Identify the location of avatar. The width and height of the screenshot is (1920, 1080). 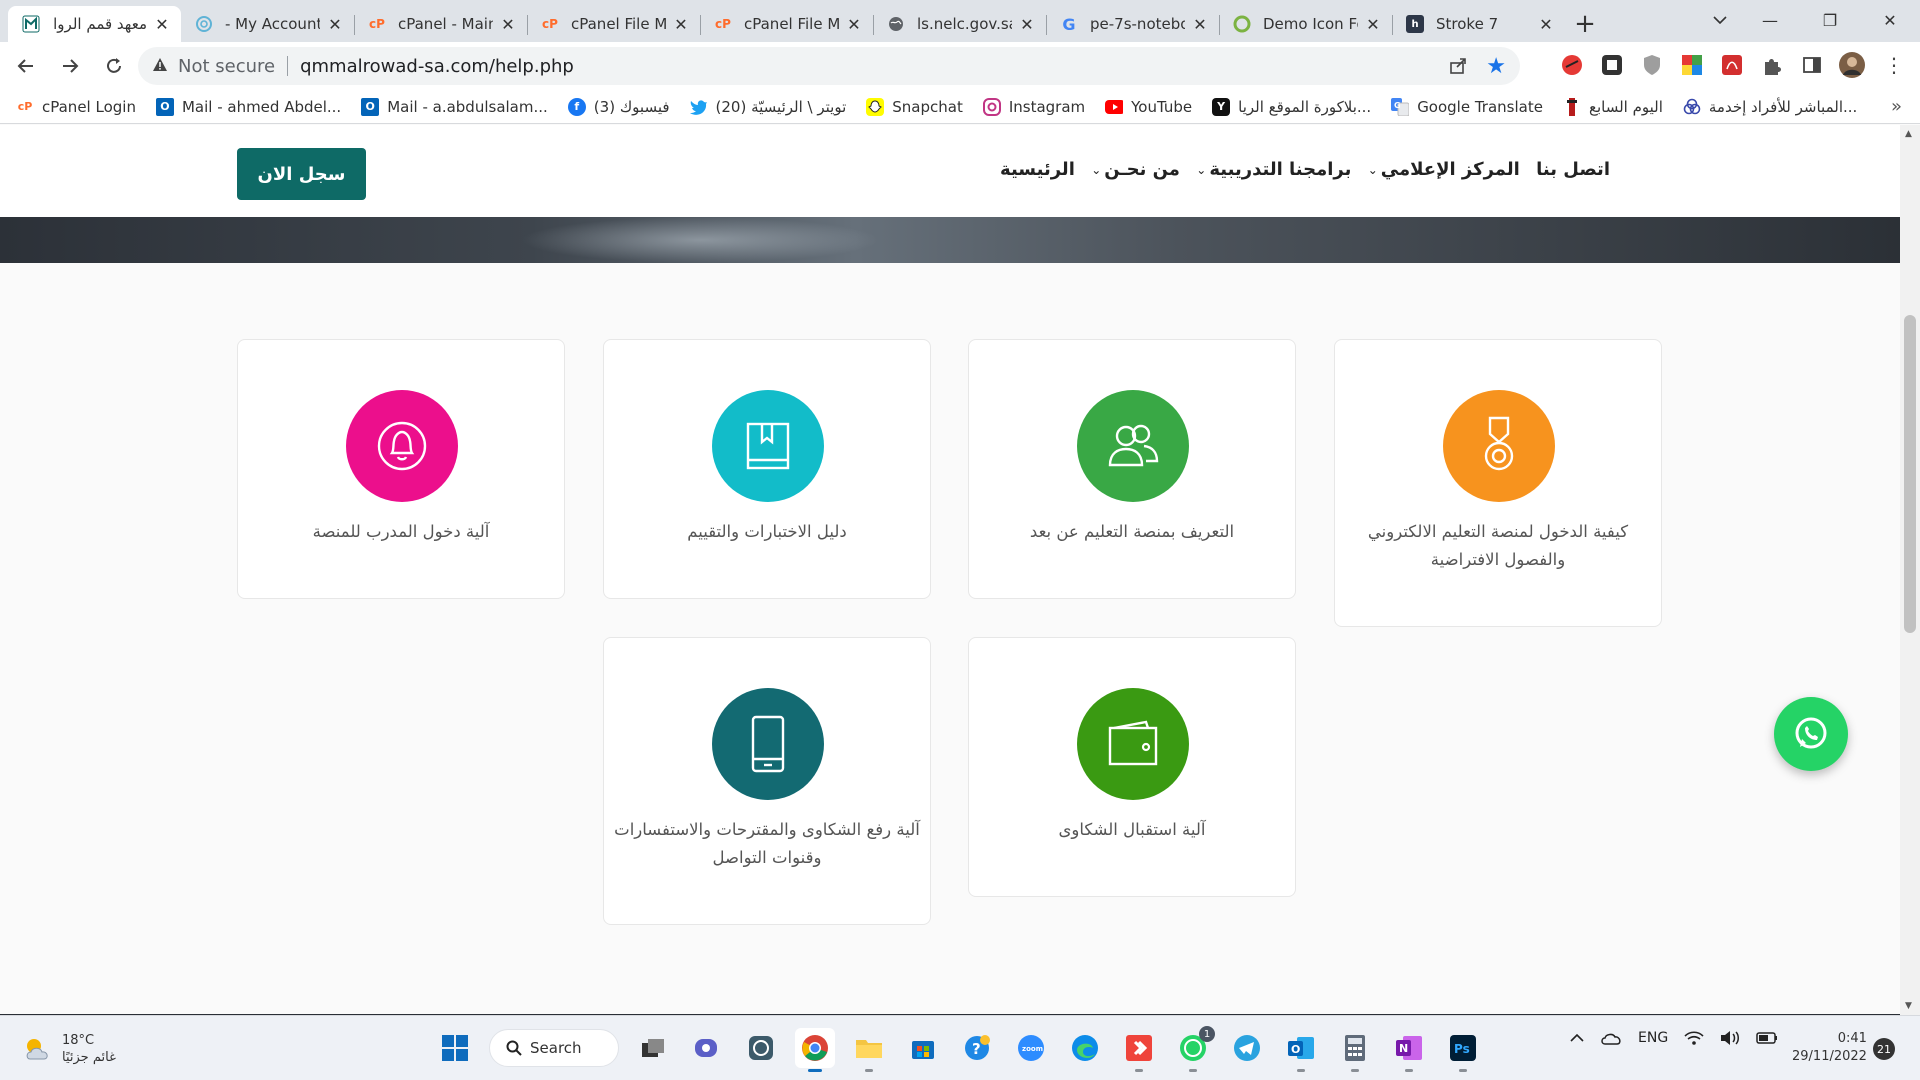
(1852, 65).